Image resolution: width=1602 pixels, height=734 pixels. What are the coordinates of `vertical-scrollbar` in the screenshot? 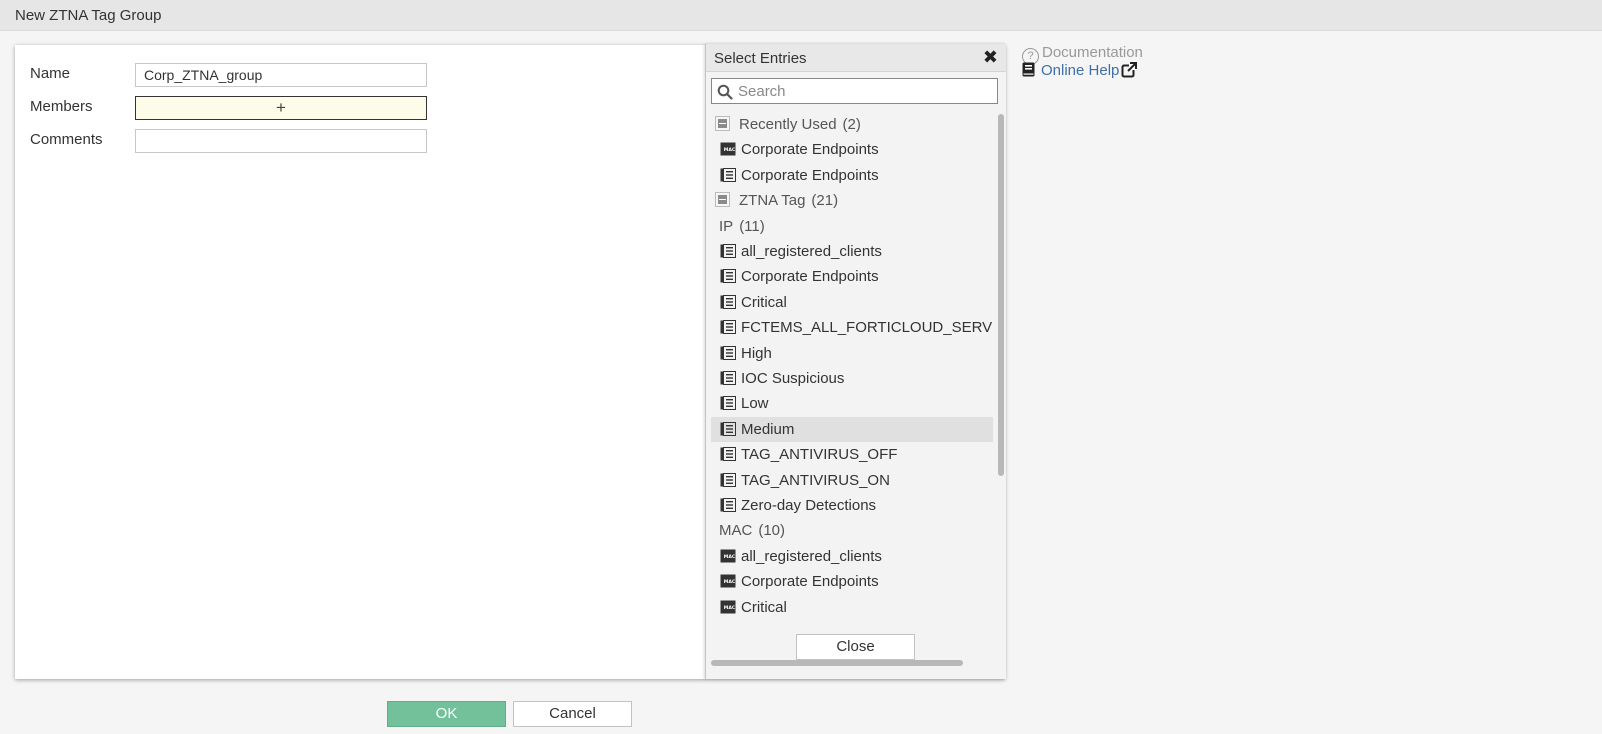 It's located at (1001, 392).